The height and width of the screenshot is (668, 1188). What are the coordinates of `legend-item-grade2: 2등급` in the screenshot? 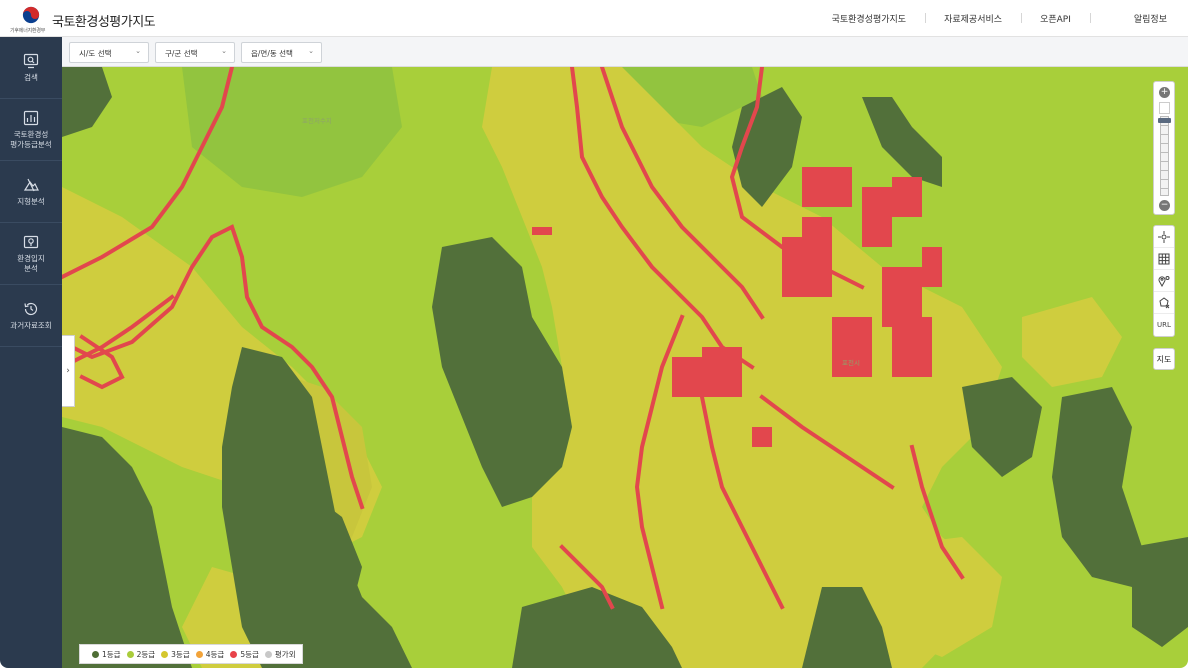 It's located at (141, 654).